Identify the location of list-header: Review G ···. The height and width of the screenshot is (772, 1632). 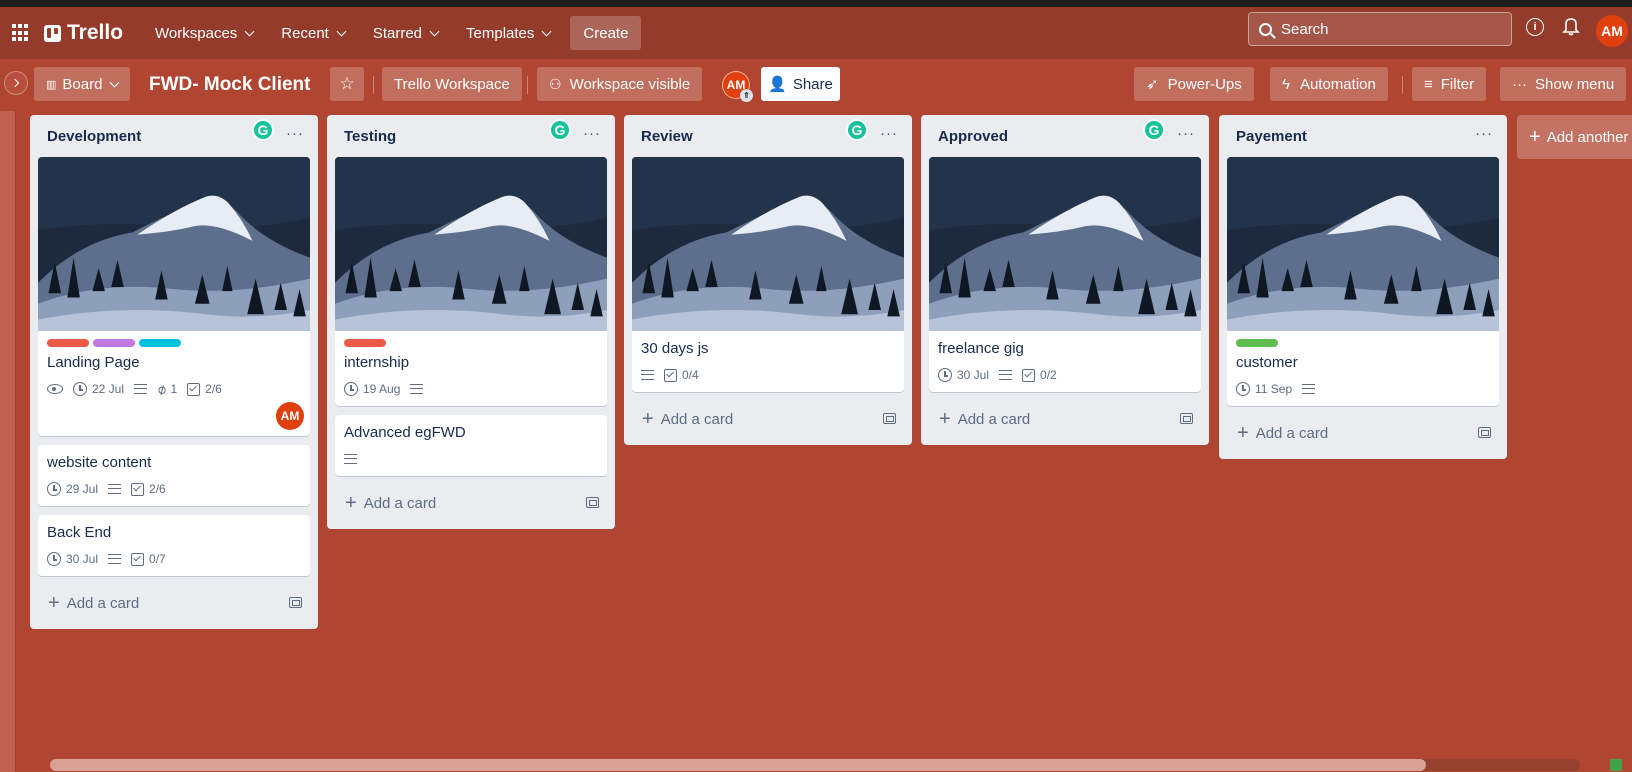
(768, 136).